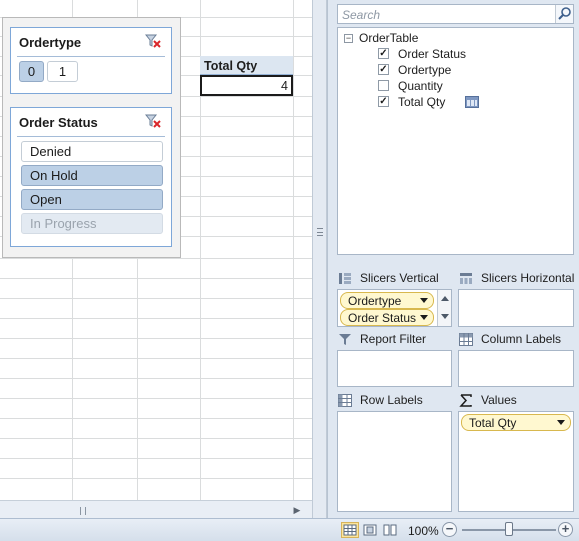  Describe the element at coordinates (399, 278) in the screenshot. I see `area-label: Slicers Vertical` at that location.